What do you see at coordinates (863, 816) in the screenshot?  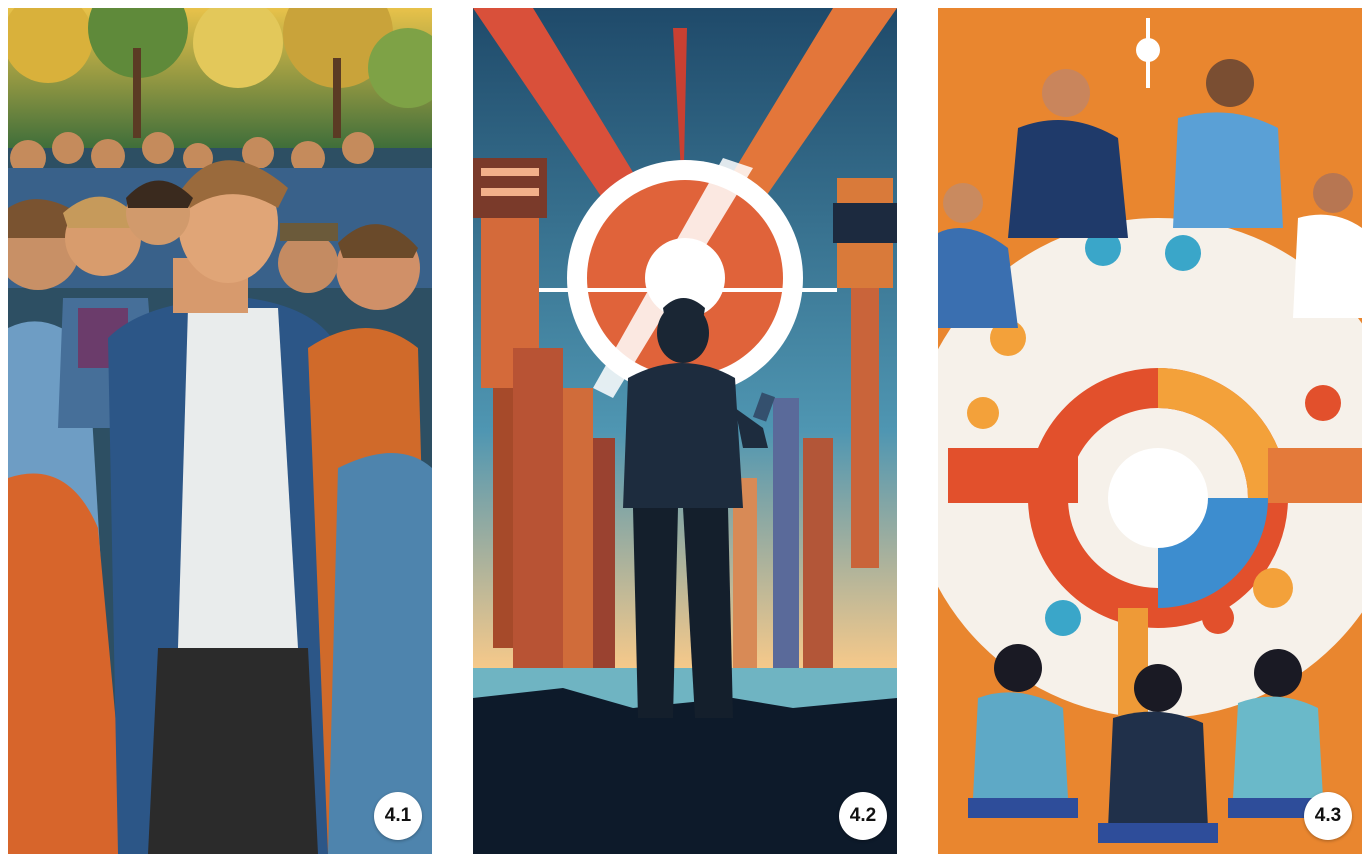 I see `panel-number-badge: 4.2` at bounding box center [863, 816].